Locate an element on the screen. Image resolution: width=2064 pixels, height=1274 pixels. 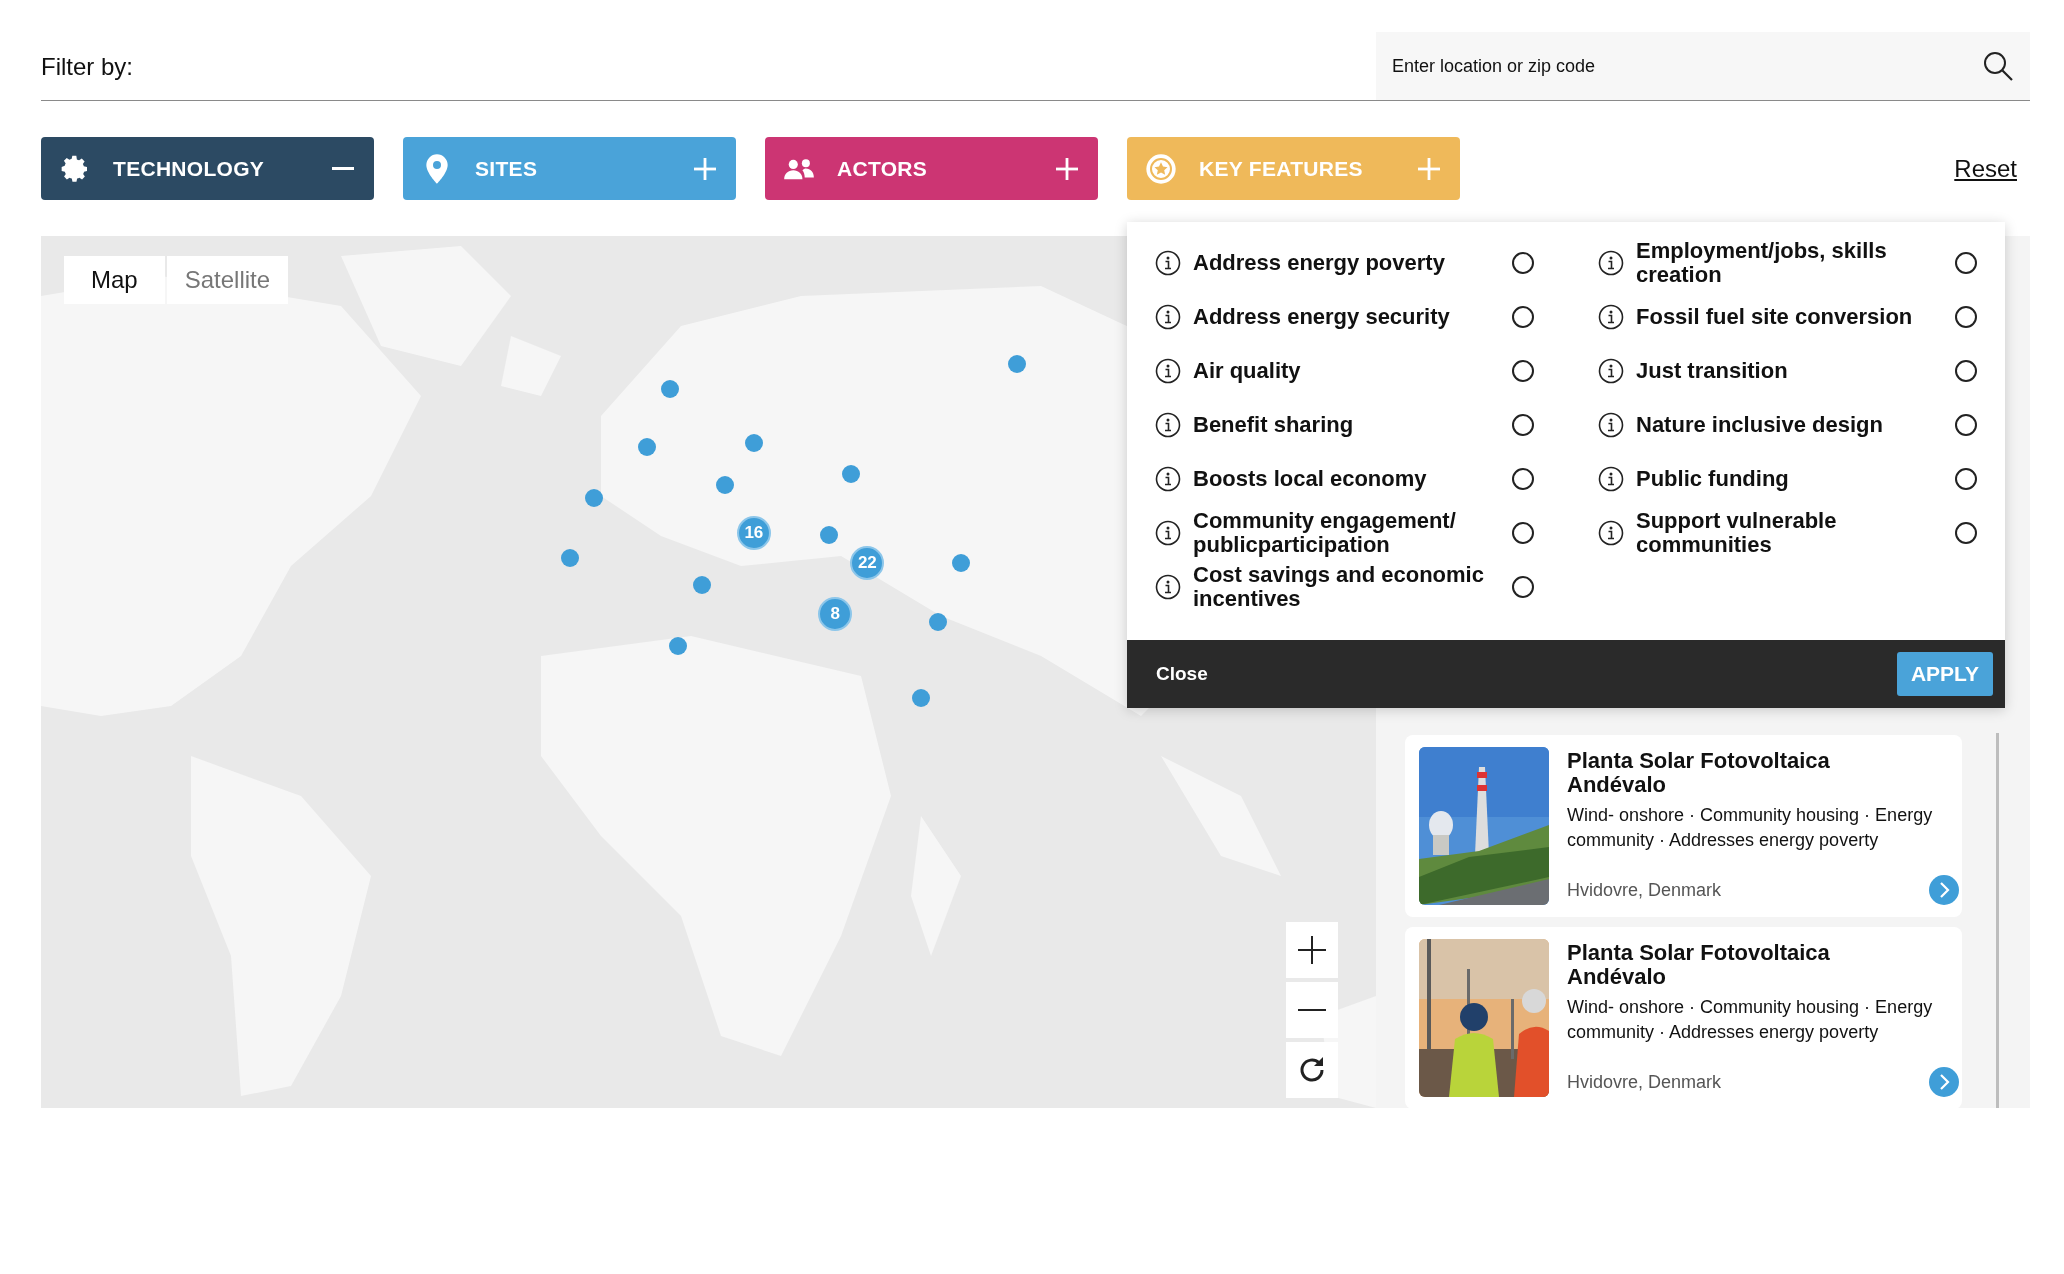
feature-label: Air quality is located at coordinates (1247, 371).